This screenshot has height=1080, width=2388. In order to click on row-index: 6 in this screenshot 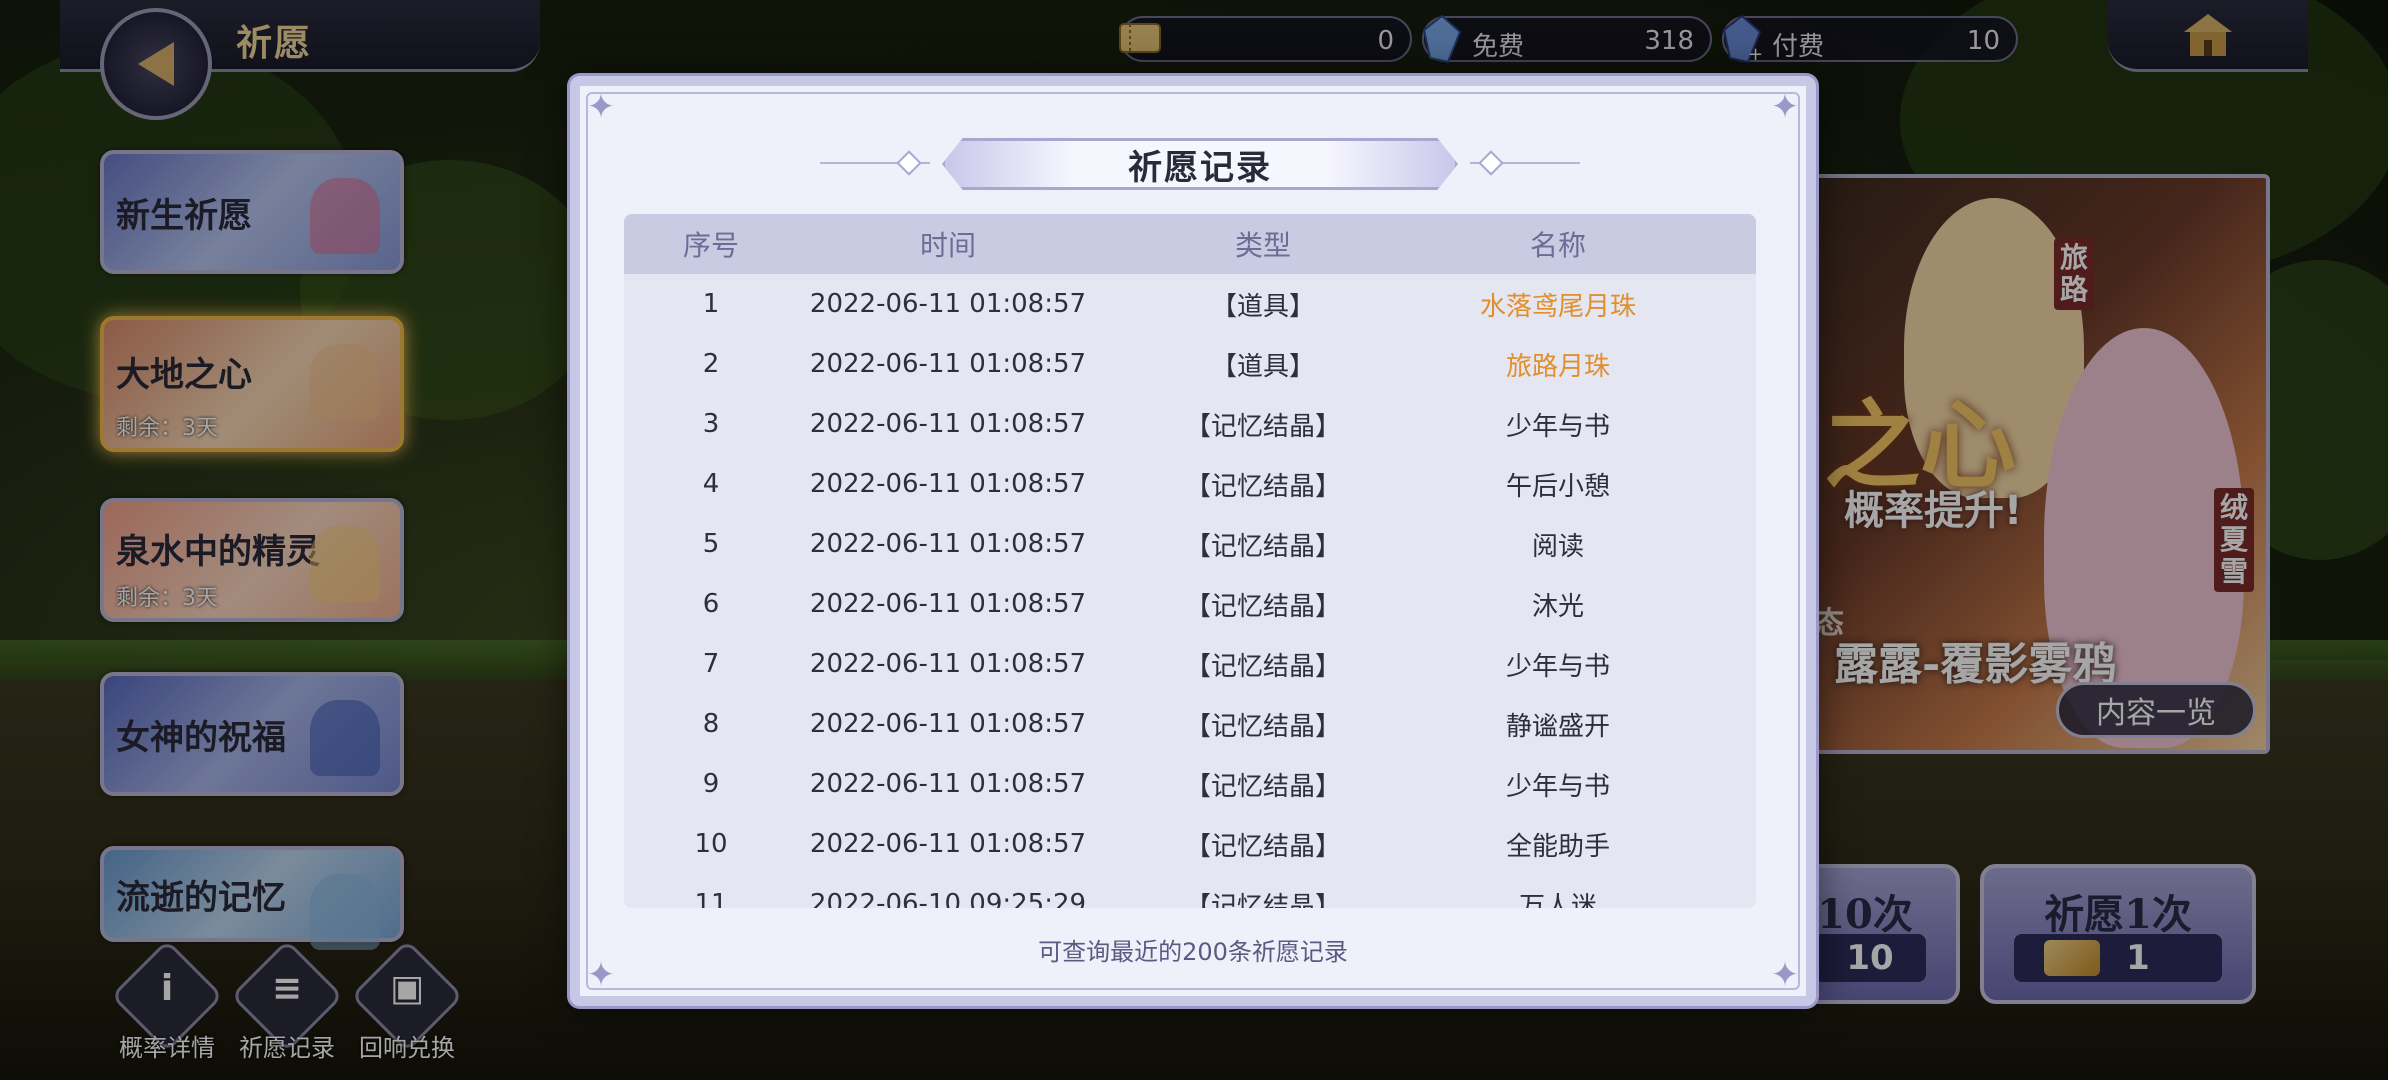, I will do `click(711, 604)`.